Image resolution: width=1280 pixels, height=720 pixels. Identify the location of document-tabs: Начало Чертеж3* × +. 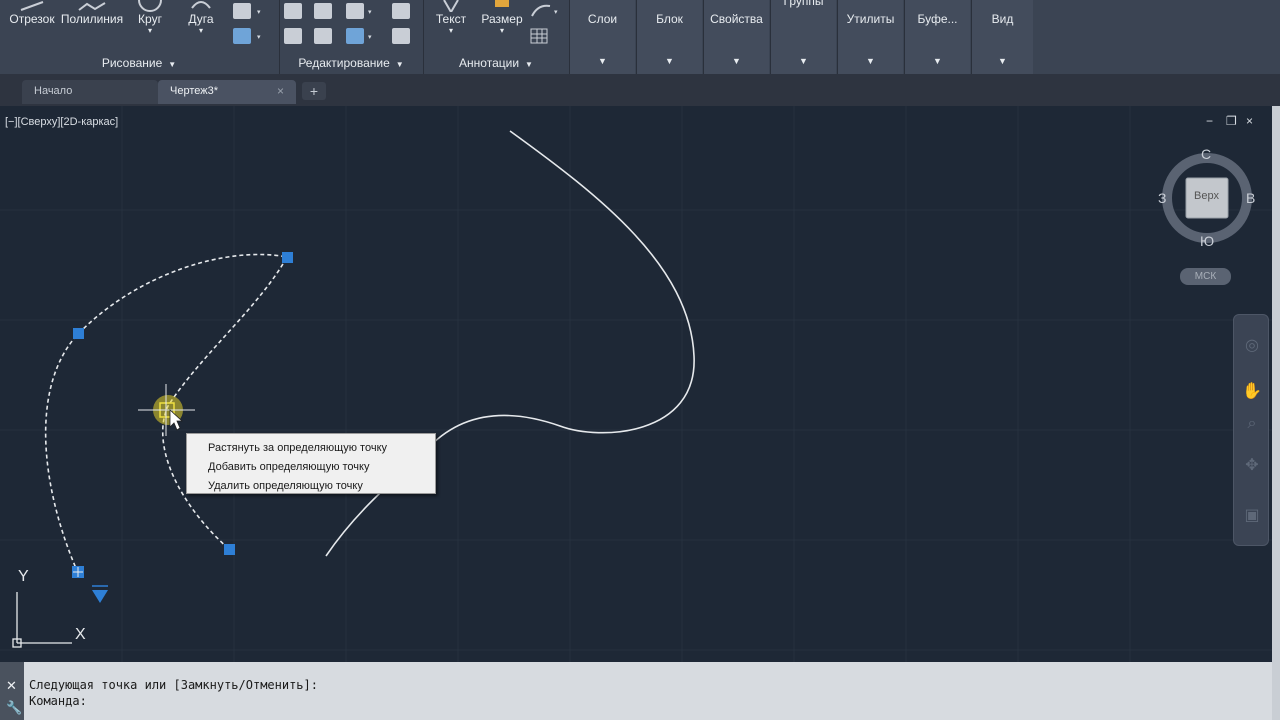
(640, 90).